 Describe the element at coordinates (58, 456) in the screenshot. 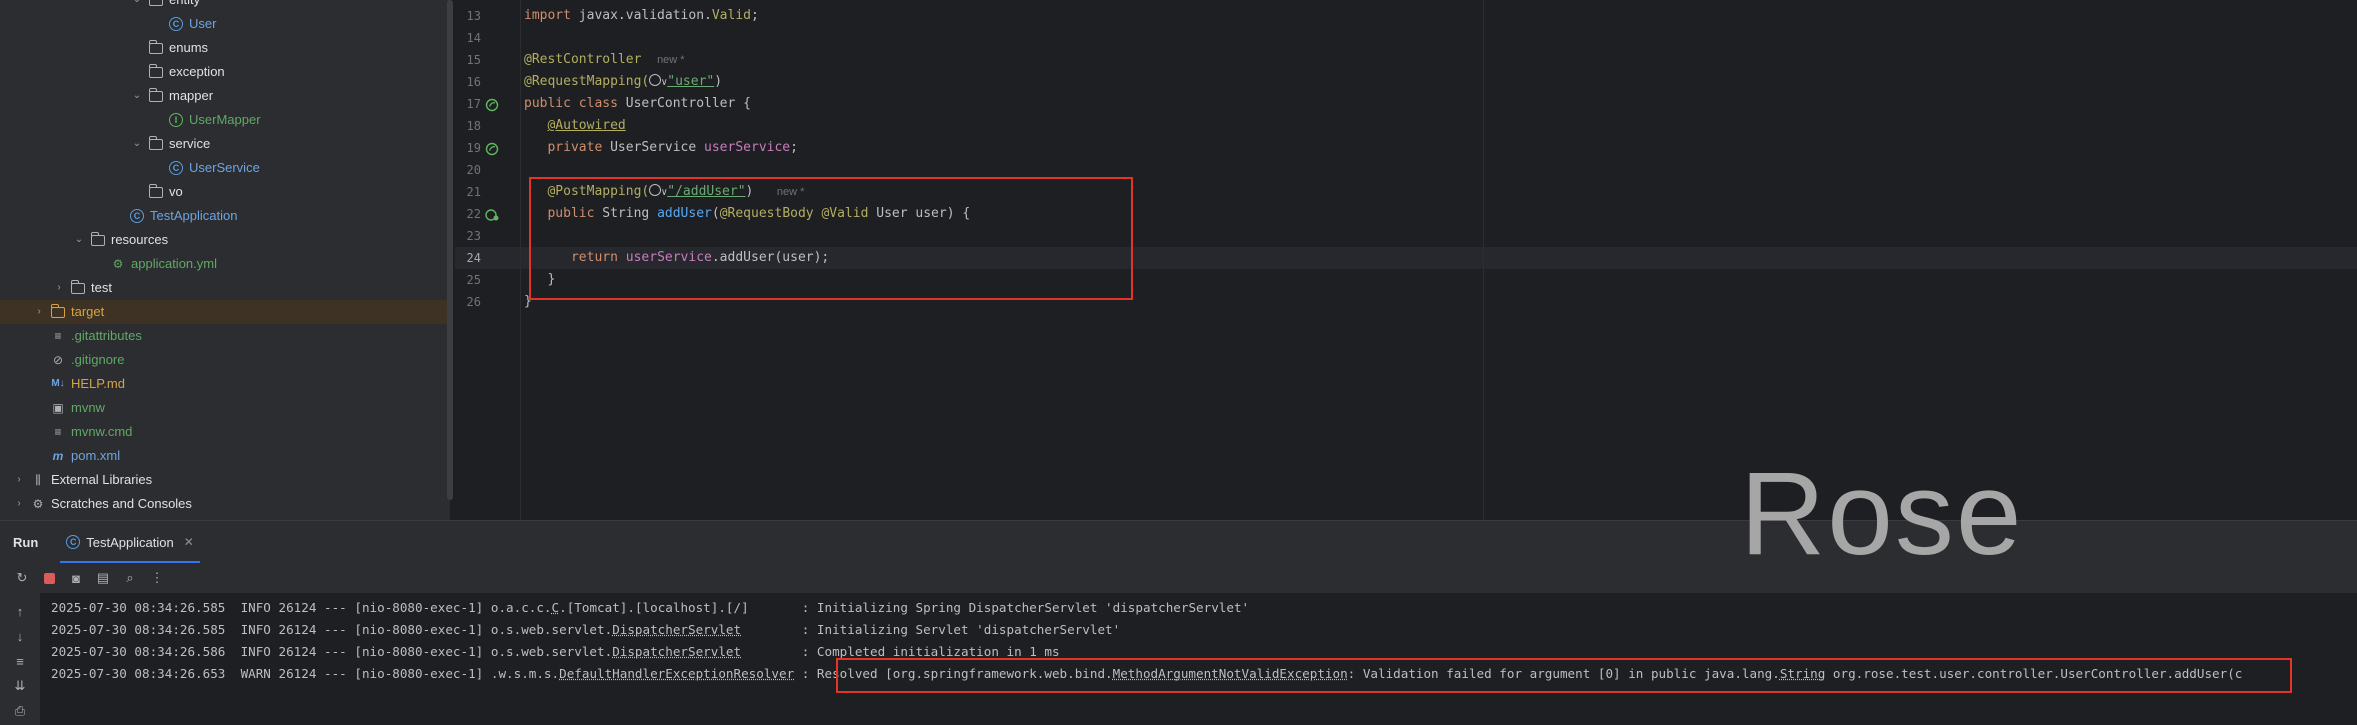

I see `maven-icon: m` at that location.